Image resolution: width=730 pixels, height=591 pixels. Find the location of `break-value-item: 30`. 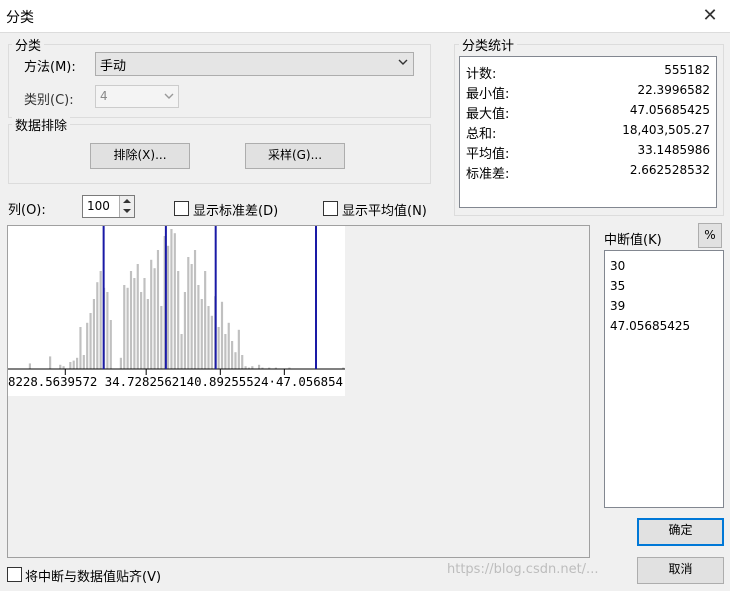

break-value-item: 30 is located at coordinates (650, 266).